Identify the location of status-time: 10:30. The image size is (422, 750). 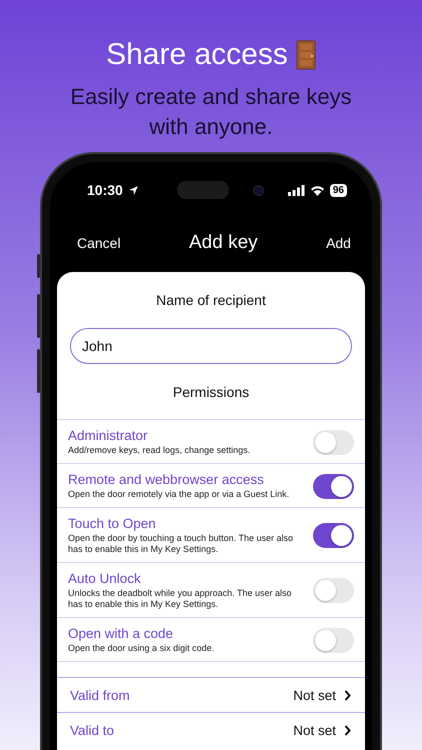
(105, 190).